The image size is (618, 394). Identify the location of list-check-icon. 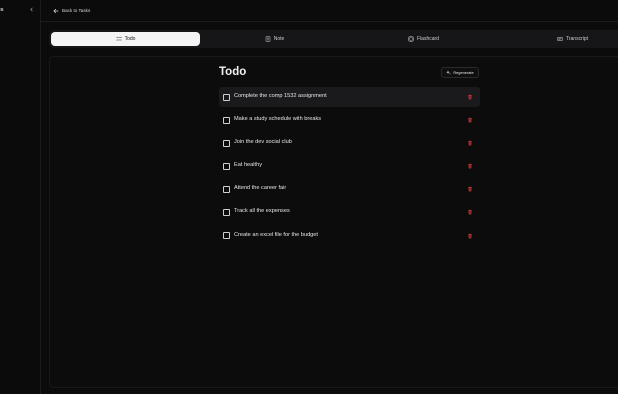
(118, 38).